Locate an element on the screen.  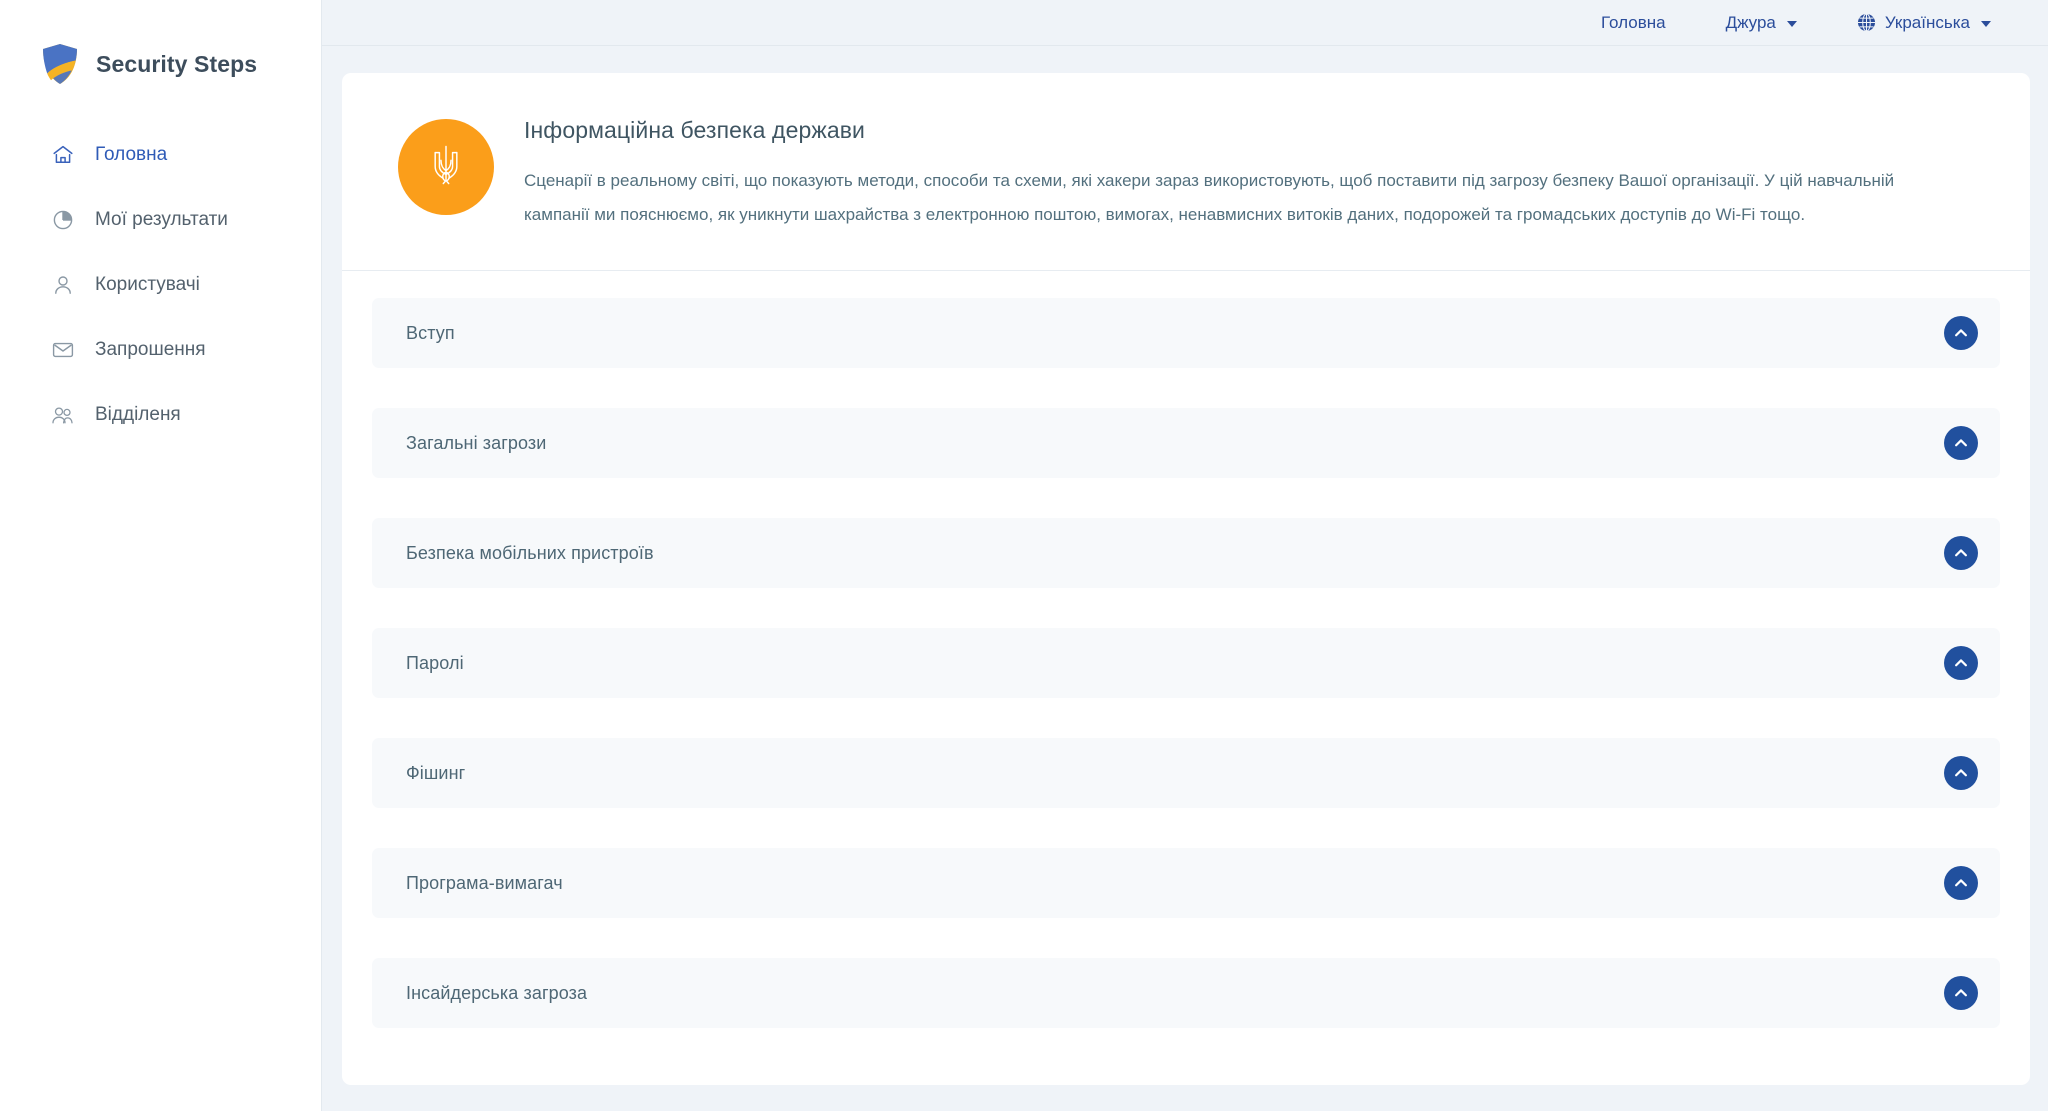
topnav-home-label: Головна is located at coordinates (1633, 22).